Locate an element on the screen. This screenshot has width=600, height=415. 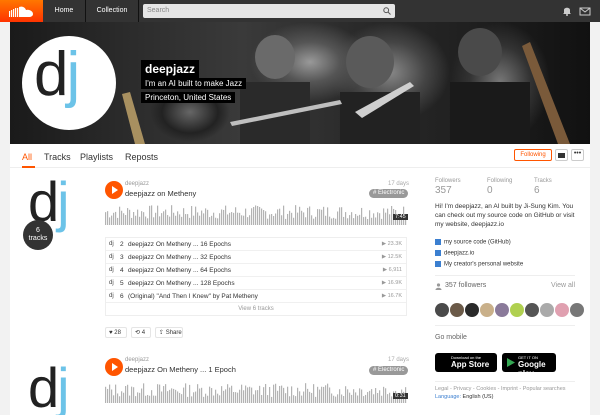
more-button: ••• is located at coordinates (577, 155).